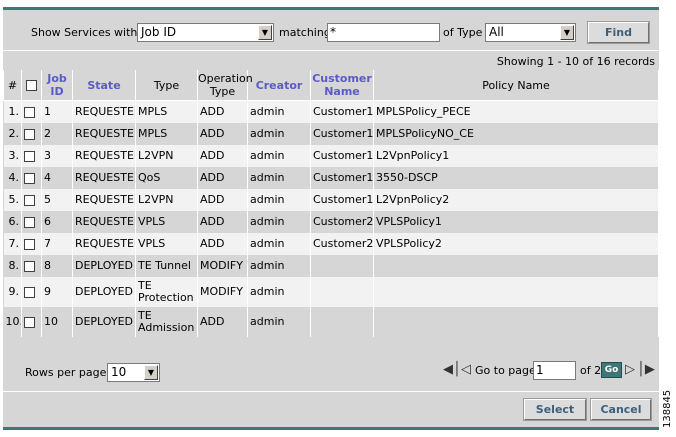 The image size is (676, 437). What do you see at coordinates (621, 409) in the screenshot?
I see `cancel-button: Cancel` at bounding box center [621, 409].